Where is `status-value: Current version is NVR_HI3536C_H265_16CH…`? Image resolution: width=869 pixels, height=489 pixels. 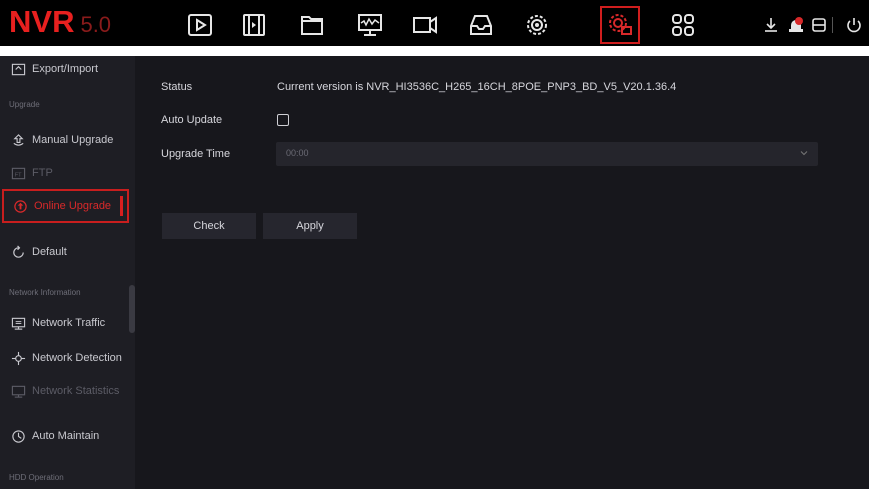
status-value: Current version is NVR_HI3536C_H265_16CH… is located at coordinates (477, 87).